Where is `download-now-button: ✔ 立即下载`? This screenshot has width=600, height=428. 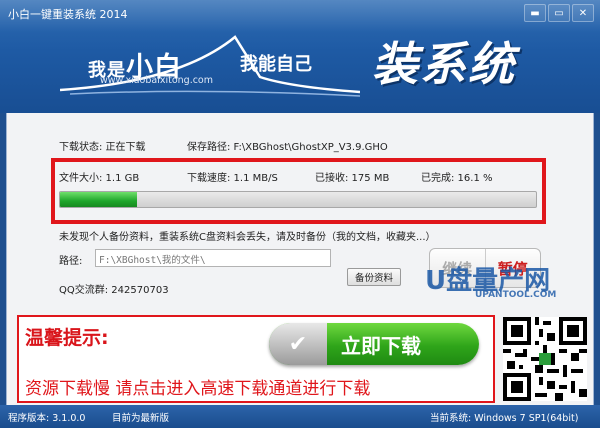 download-now-button: ✔ 立即下载 is located at coordinates (374, 344).